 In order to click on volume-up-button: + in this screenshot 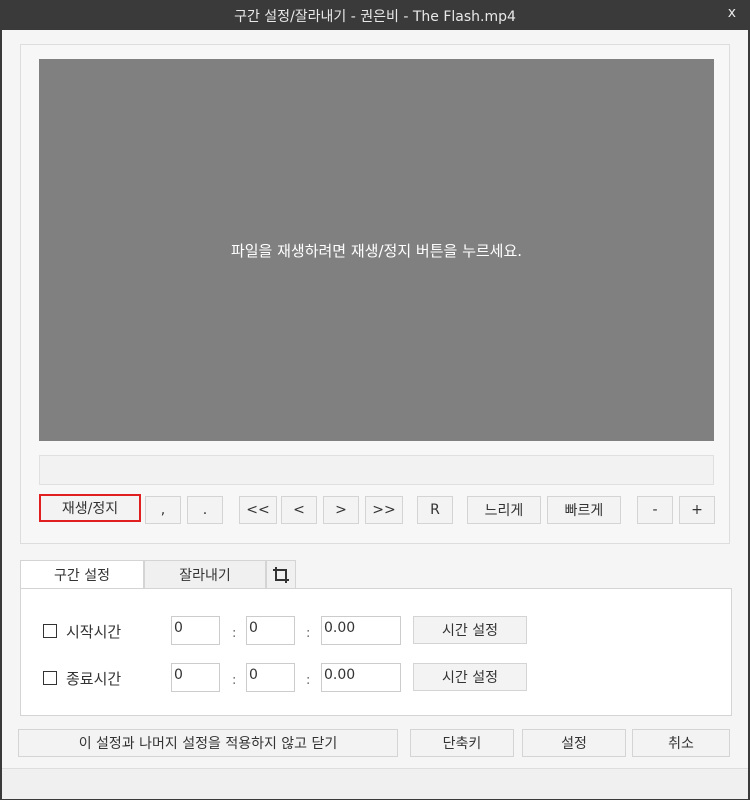, I will do `click(697, 510)`.